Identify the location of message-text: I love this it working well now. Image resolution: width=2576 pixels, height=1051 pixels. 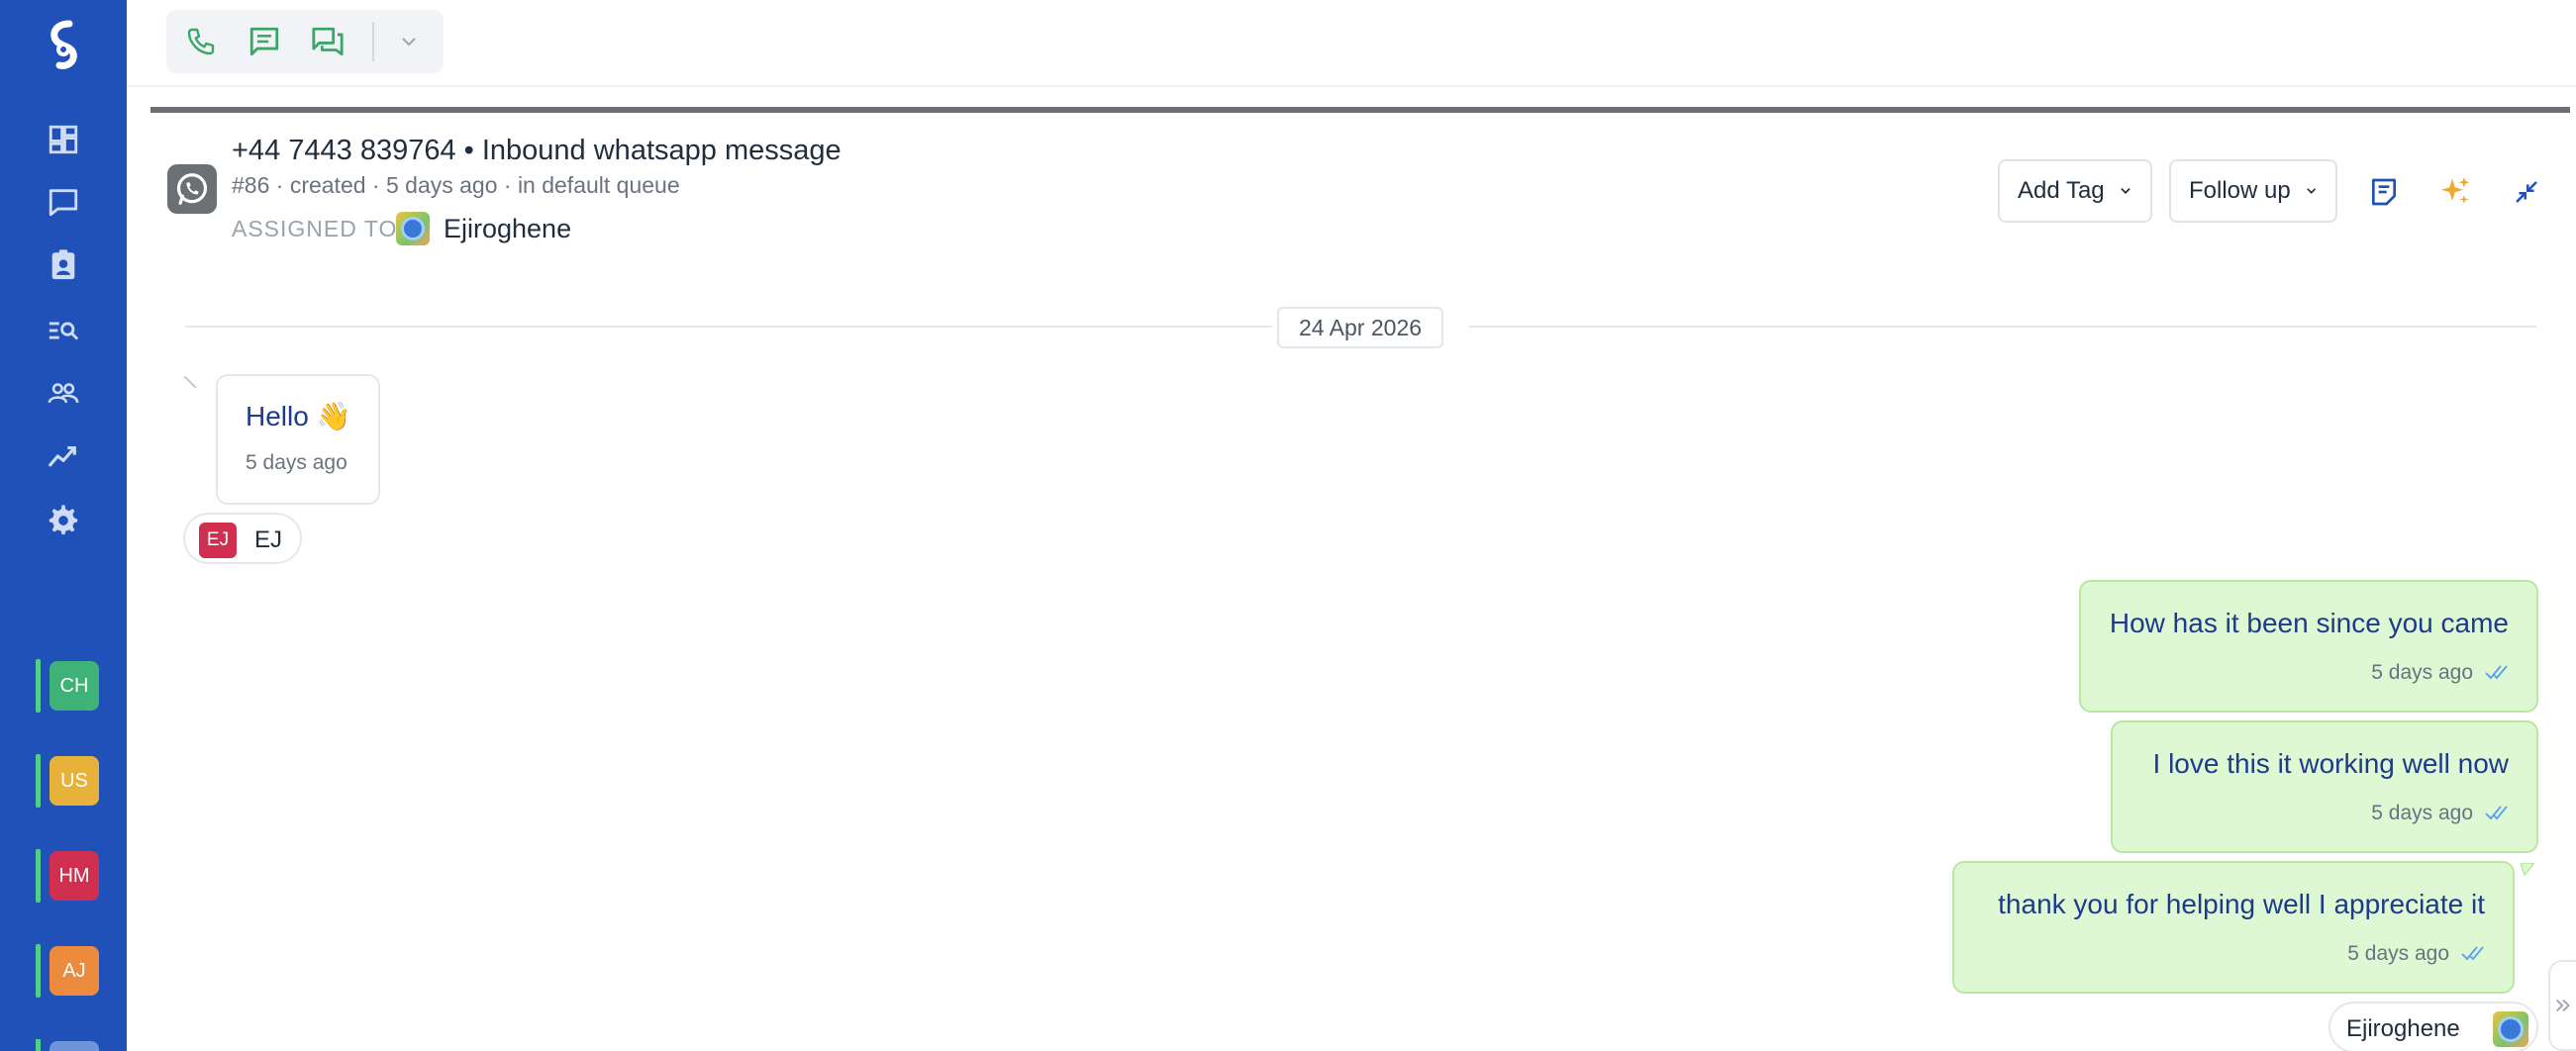
(2331, 764).